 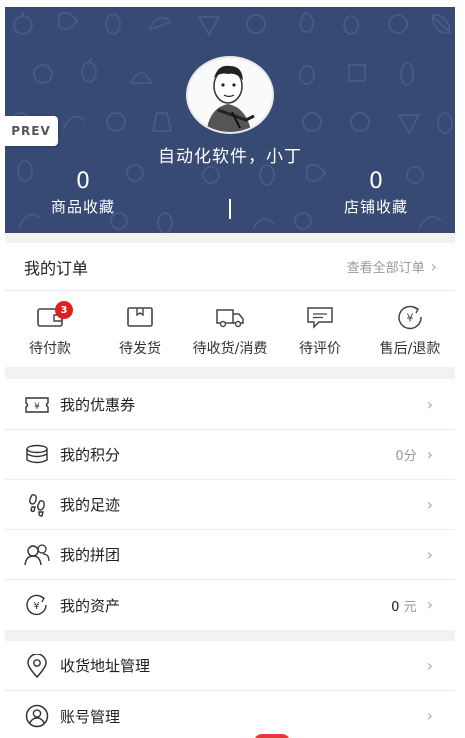 I want to click on menu-list-secondary: 收货地址管理 › 账号管理 ›, so click(x=230, y=689).